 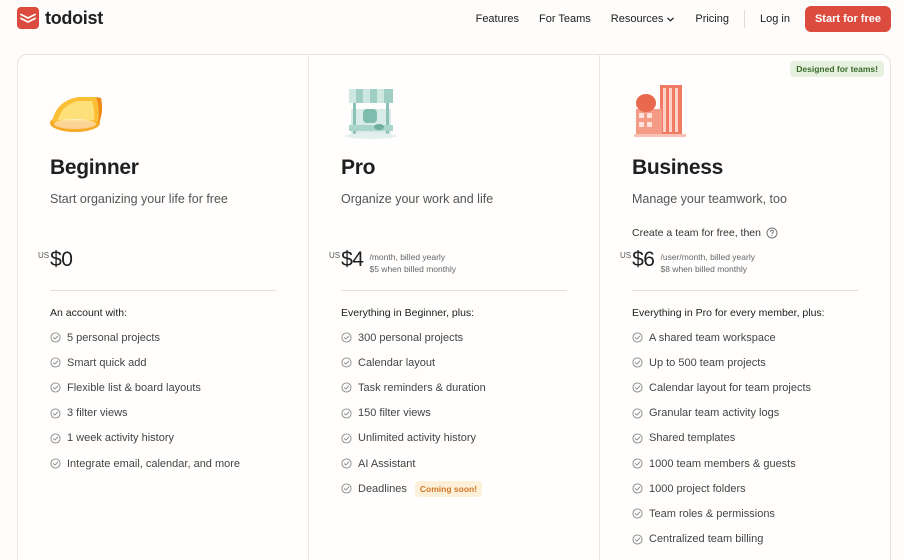 What do you see at coordinates (637, 19) in the screenshot?
I see `nav-resources-label: Resources` at bounding box center [637, 19].